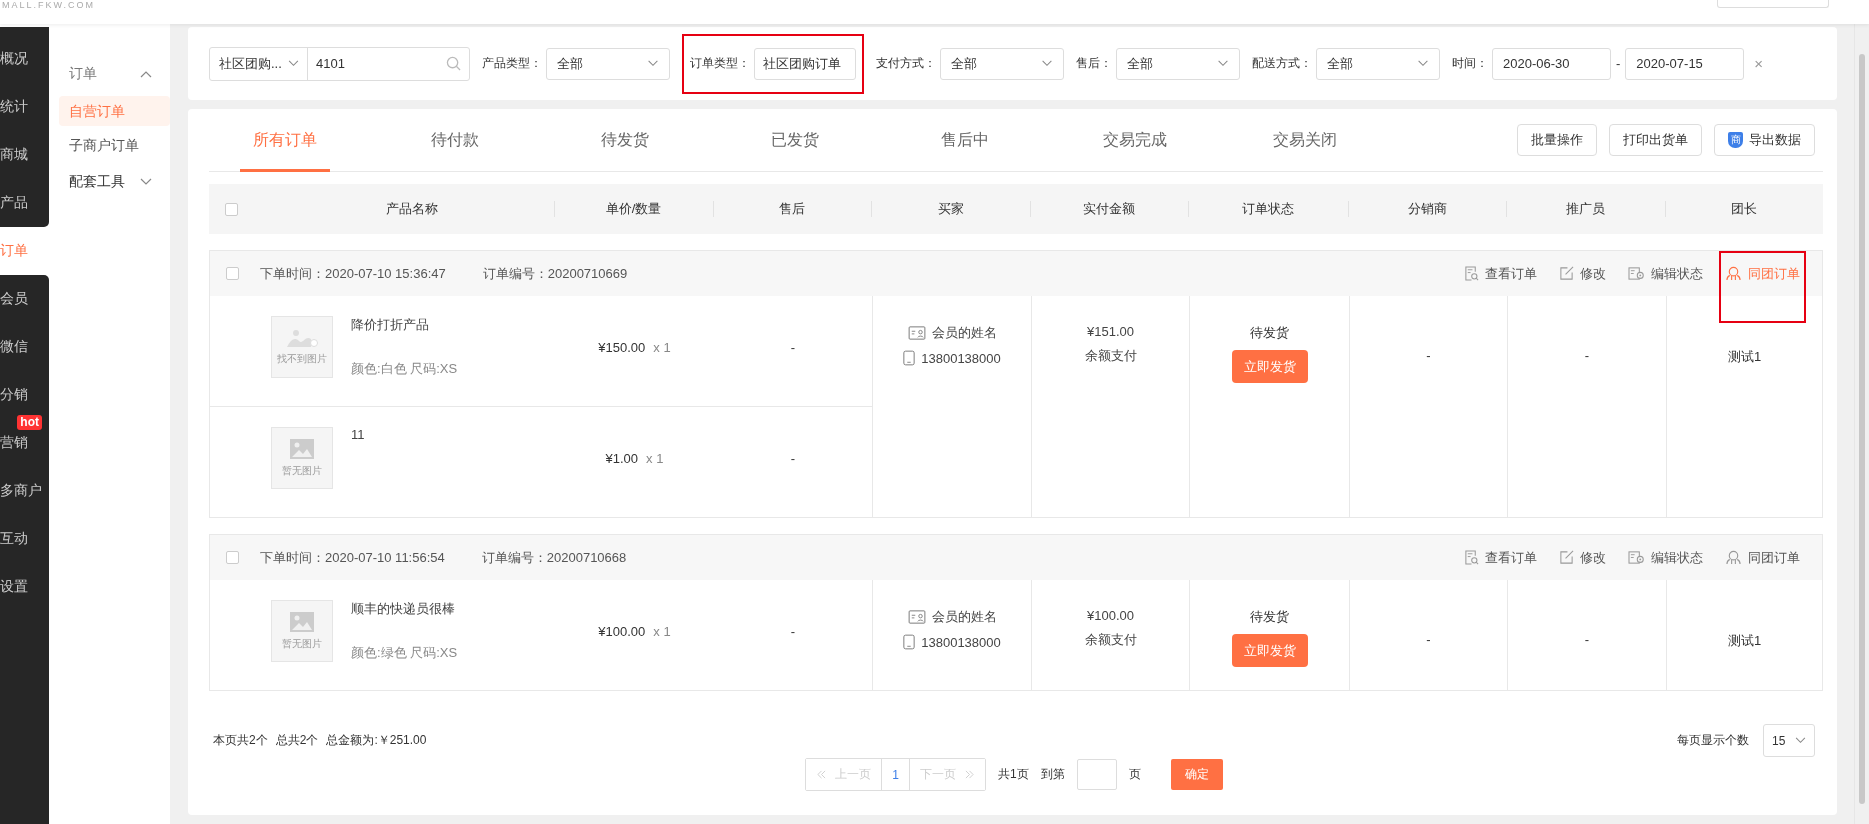  I want to click on order-time: 下单时间：2020-07-10 15:36:47, so click(353, 273).